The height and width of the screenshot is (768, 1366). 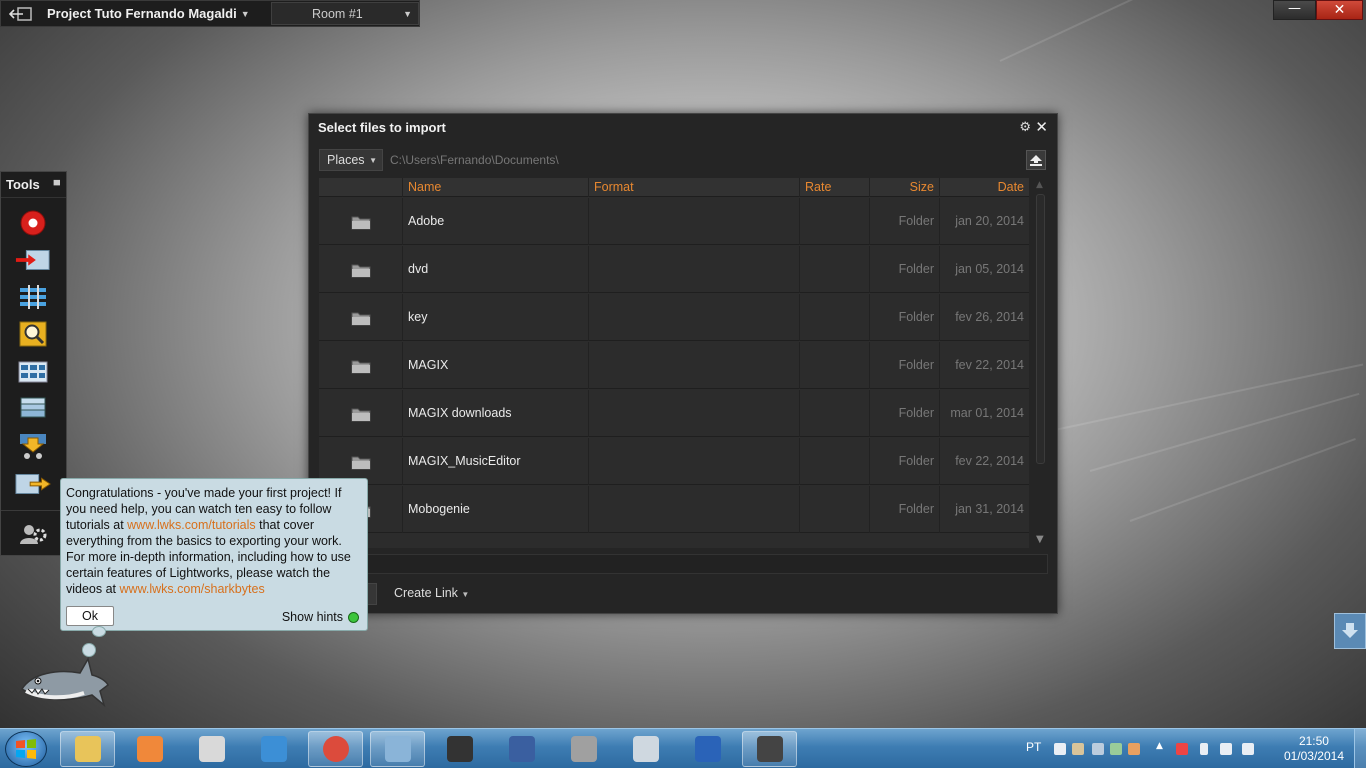 I want to click on volume-icon, so click(x=1248, y=749).